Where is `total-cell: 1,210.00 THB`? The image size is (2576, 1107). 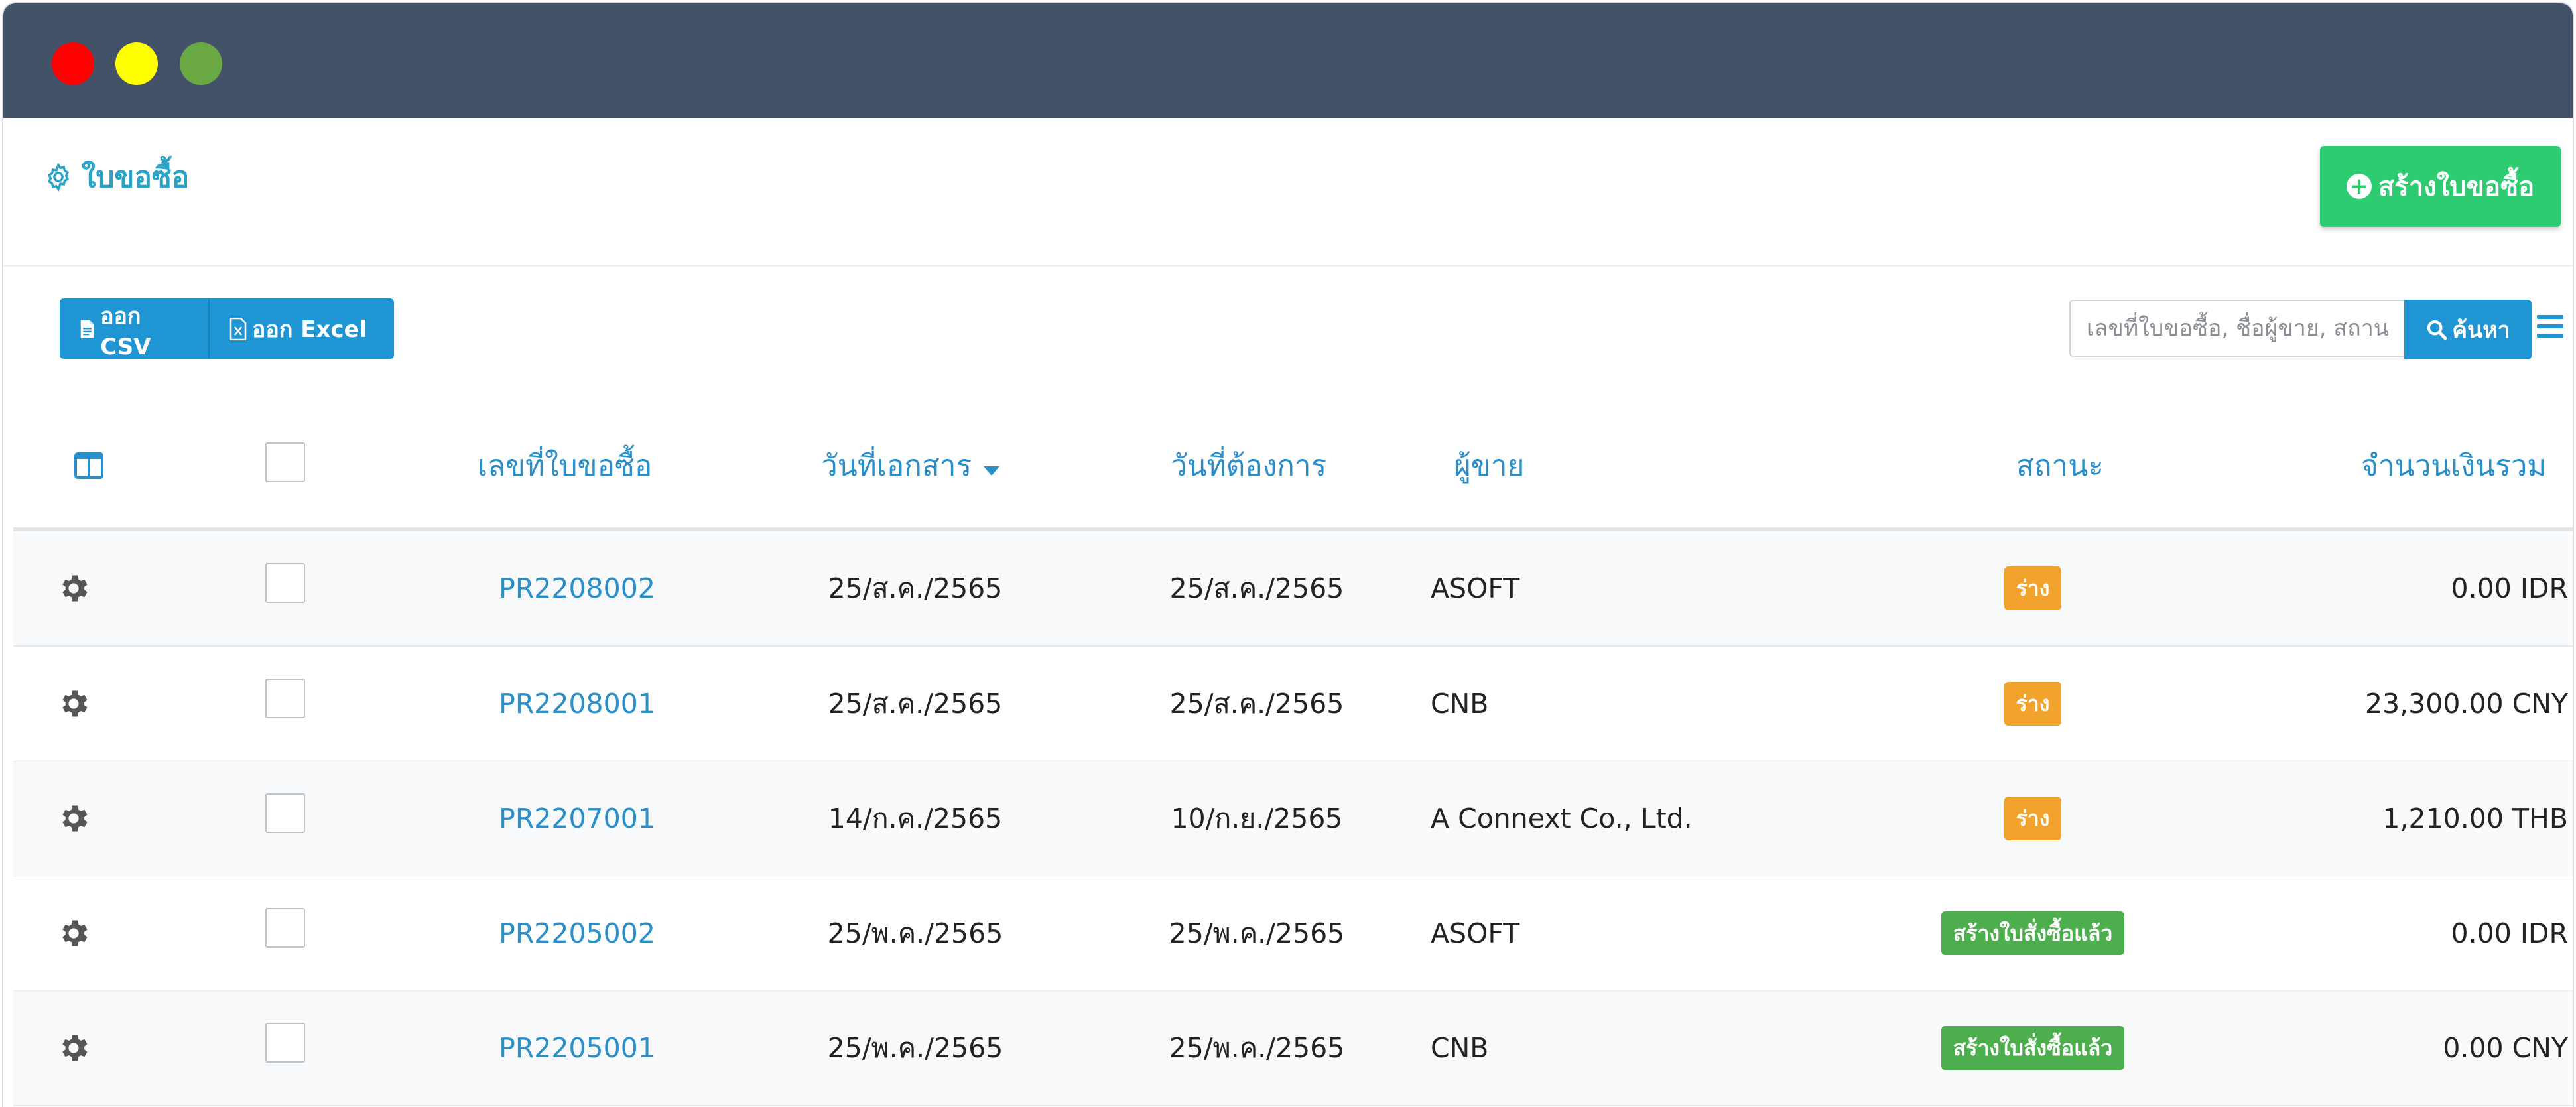
total-cell: 1,210.00 THB is located at coordinates (2475, 818).